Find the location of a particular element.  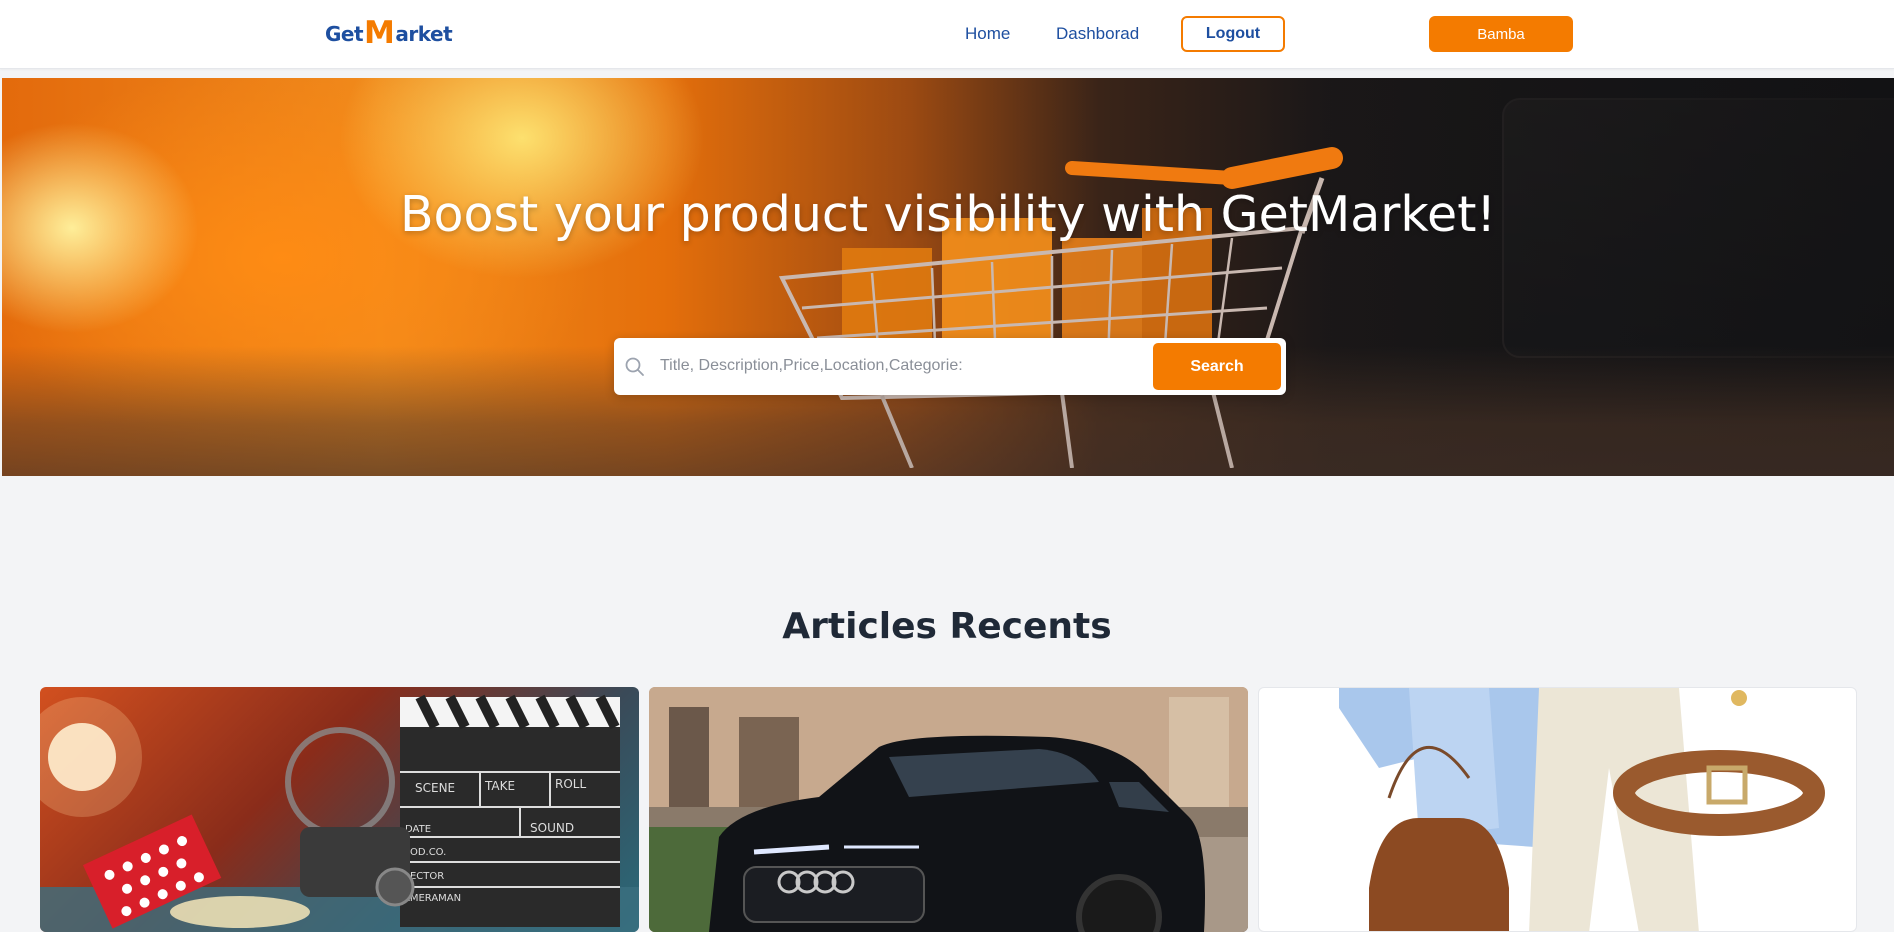

nav-link-dashboard: Dashborad is located at coordinates (1097, 34).